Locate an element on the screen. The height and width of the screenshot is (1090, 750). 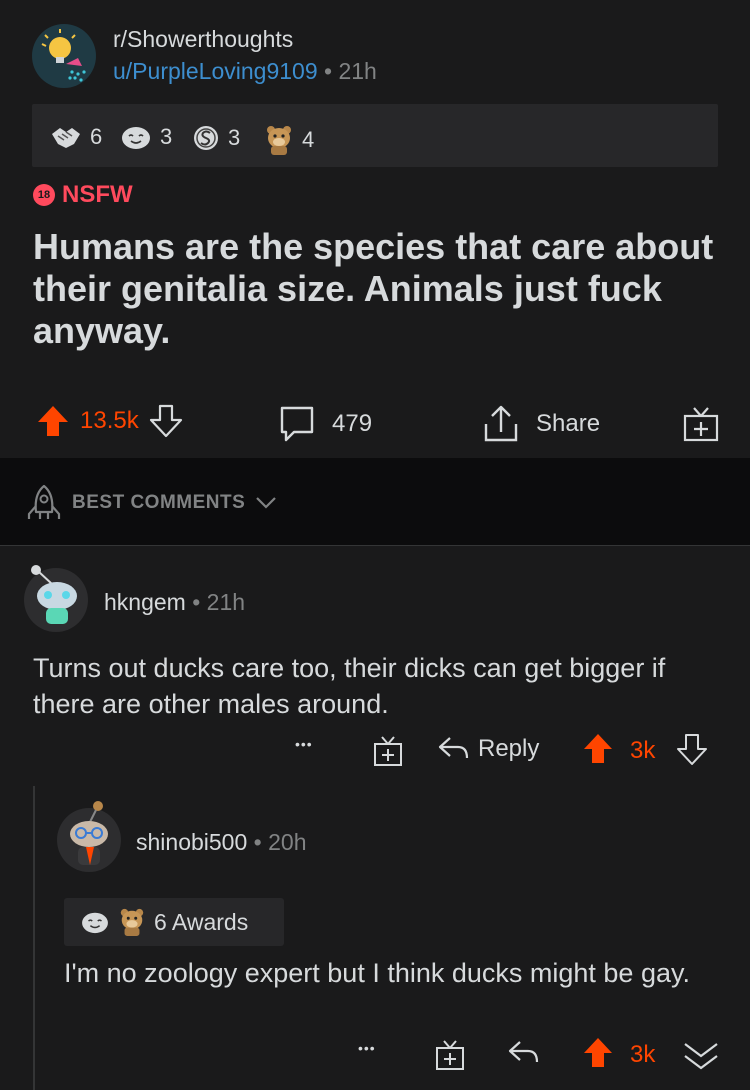
comment-time: 20h is located at coordinates (287, 842).